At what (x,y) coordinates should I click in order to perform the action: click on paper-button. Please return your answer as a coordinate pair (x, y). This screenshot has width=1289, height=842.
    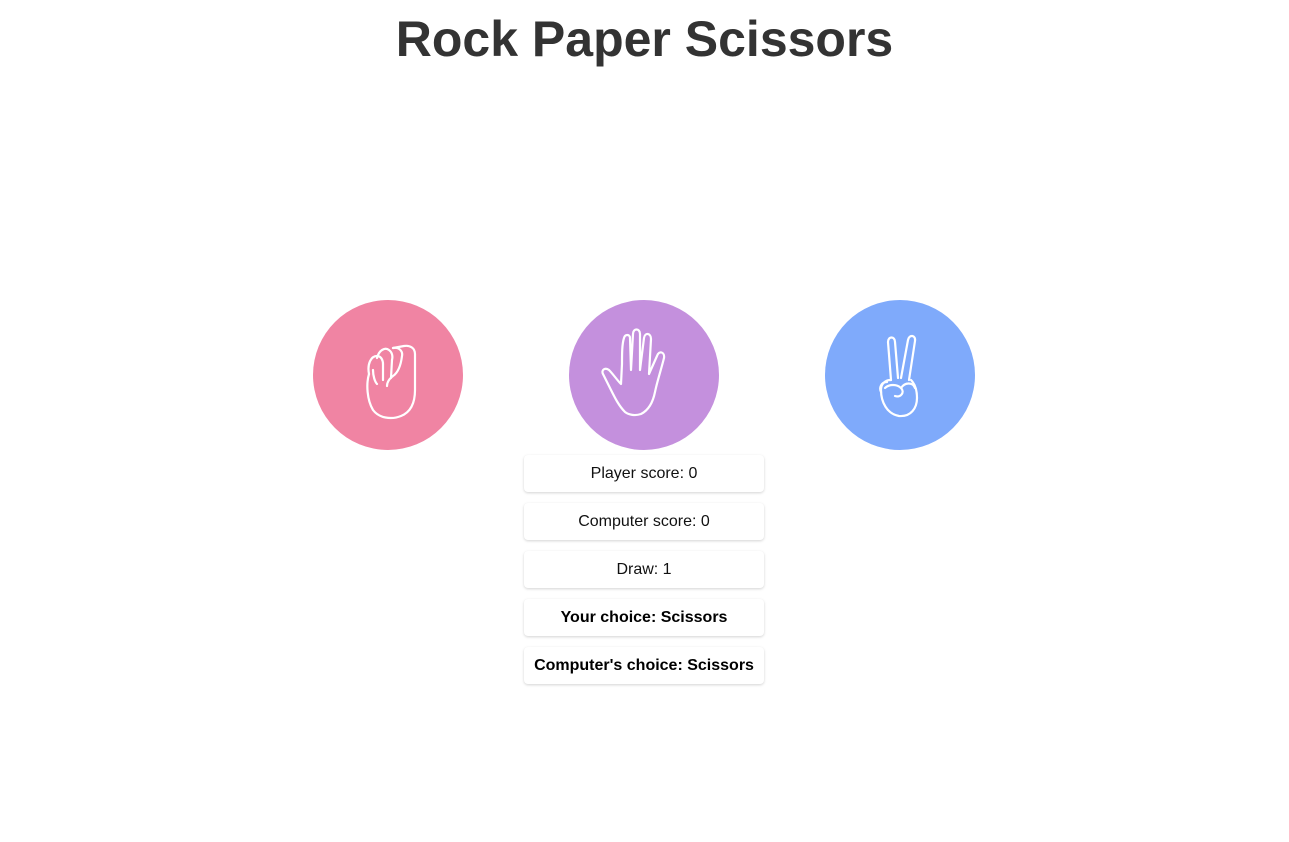
    Looking at the image, I should click on (644, 375).